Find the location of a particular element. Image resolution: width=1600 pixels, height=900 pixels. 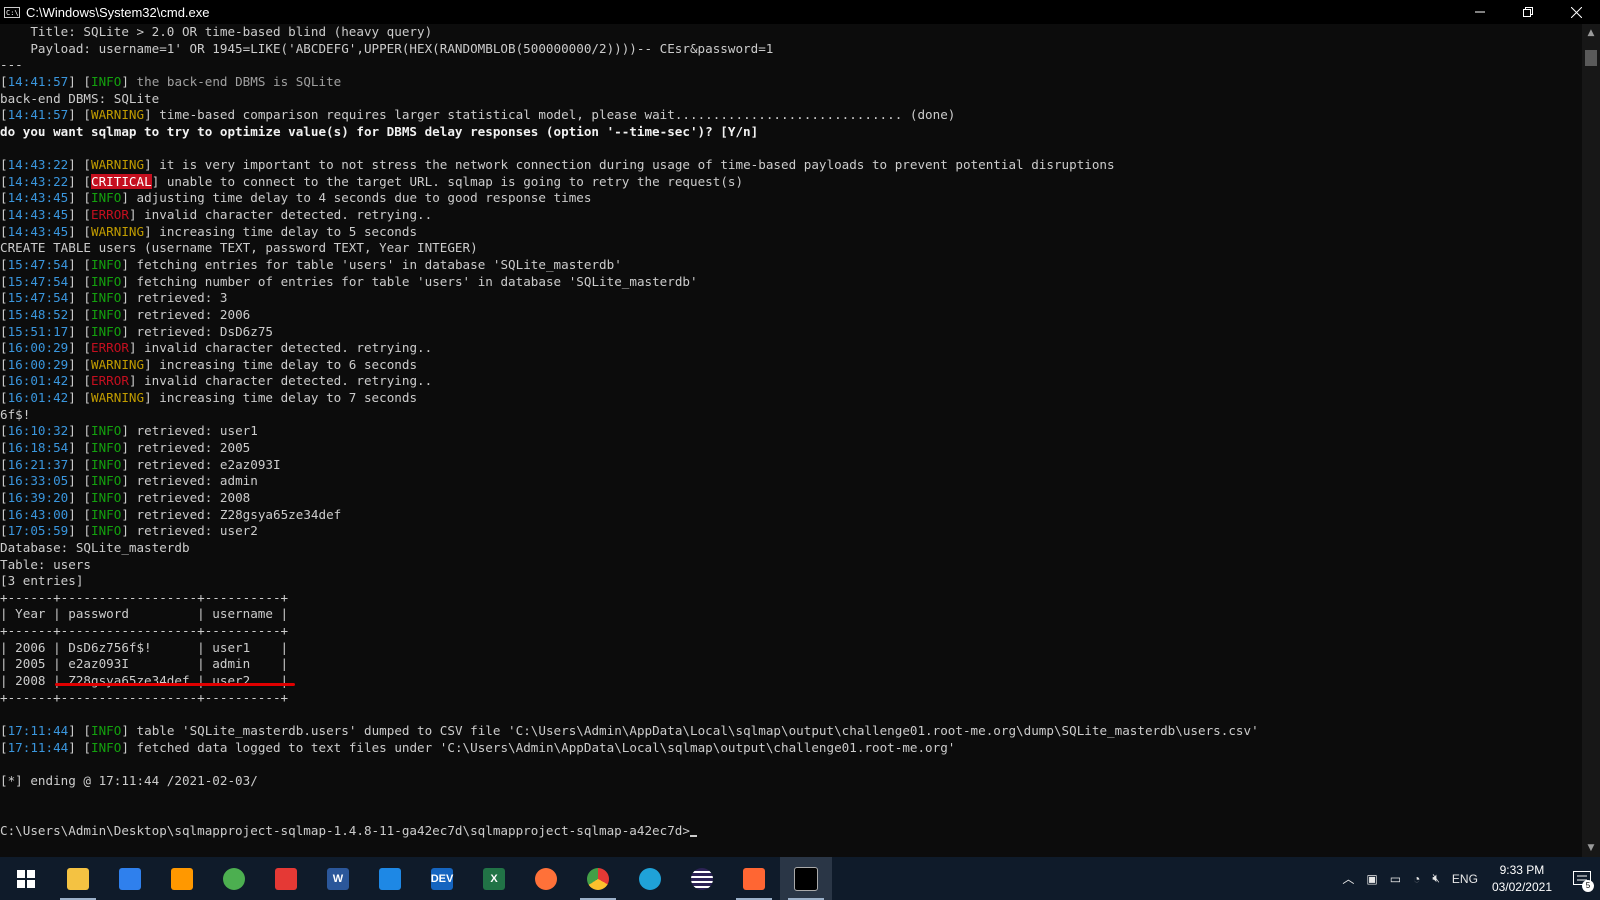

console-line: [16:33:05] [INFO] retrieved: admin is located at coordinates (791, 481).